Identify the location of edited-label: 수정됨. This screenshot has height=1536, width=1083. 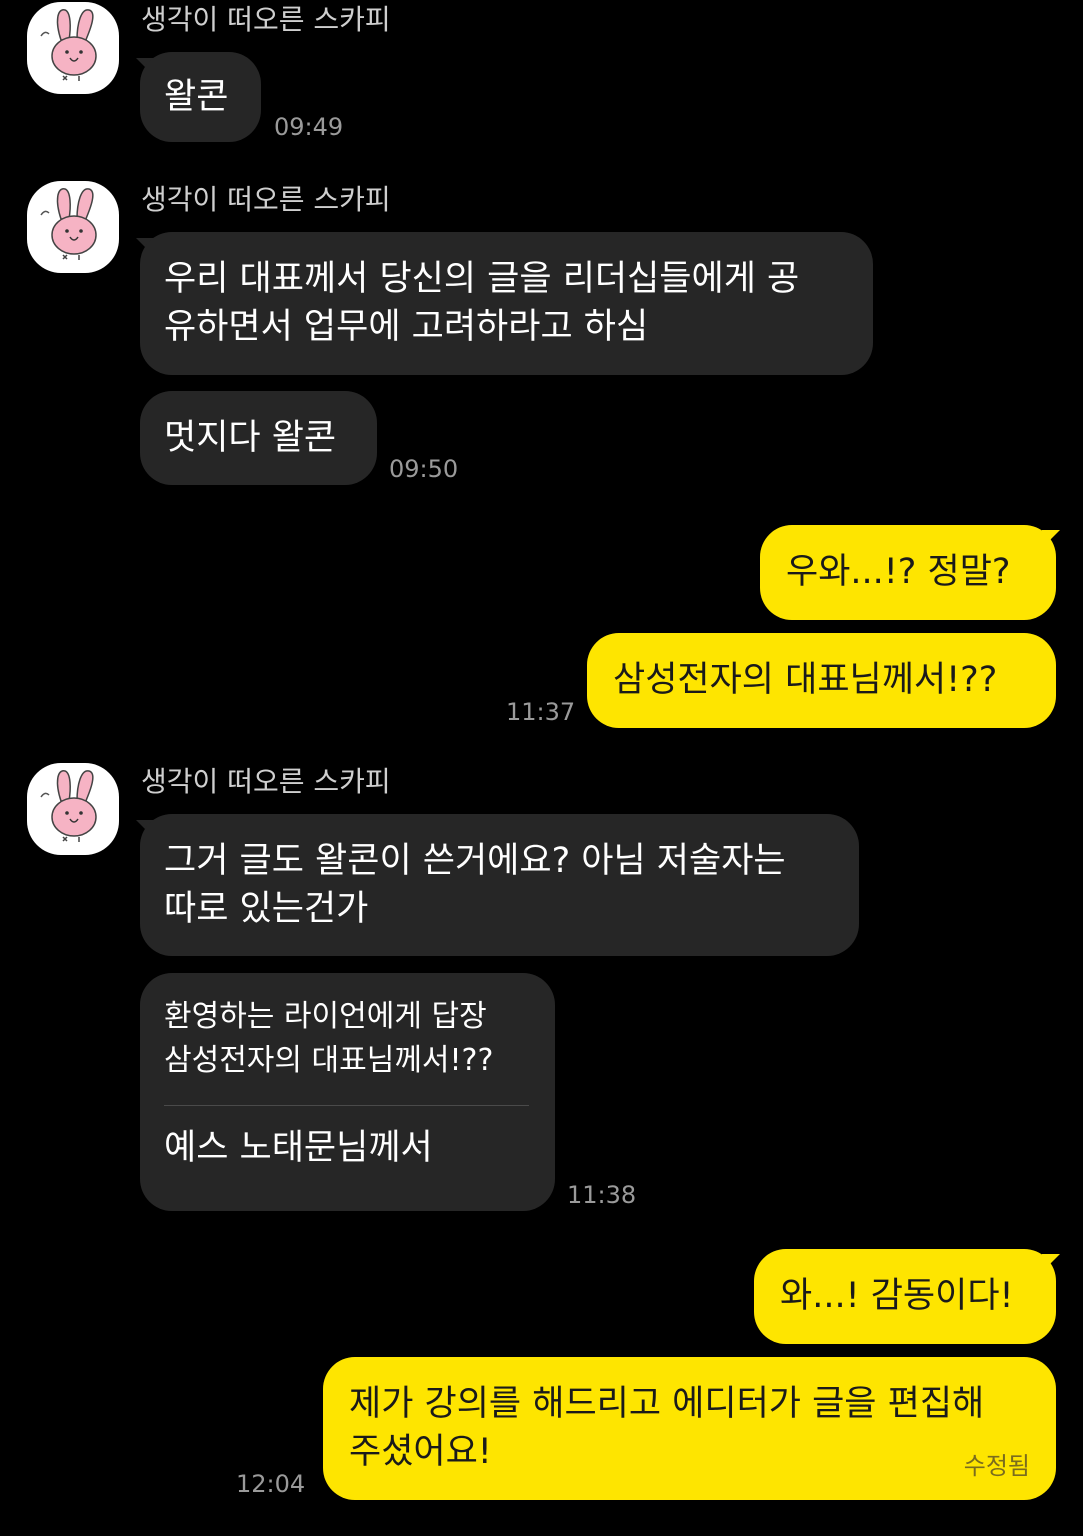
(996, 1466).